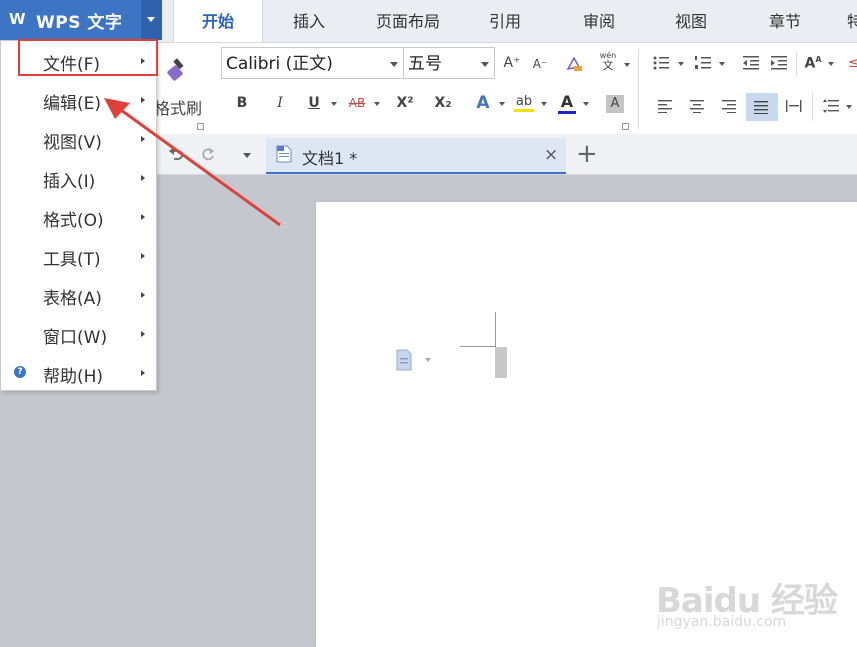 This screenshot has height=647, width=857. What do you see at coordinates (357, 103) in the screenshot?
I see `strikethrough-button: AB` at bounding box center [357, 103].